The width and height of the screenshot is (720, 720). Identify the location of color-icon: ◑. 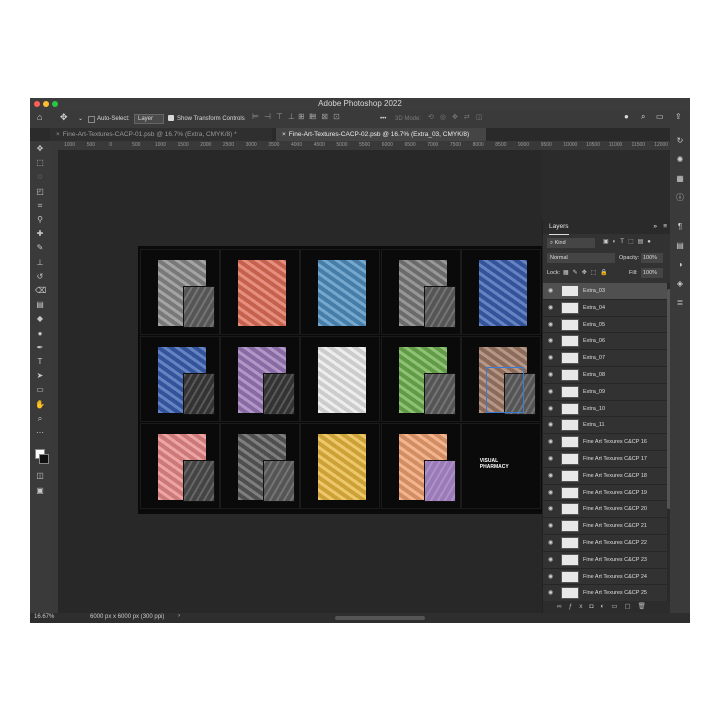
(680, 265).